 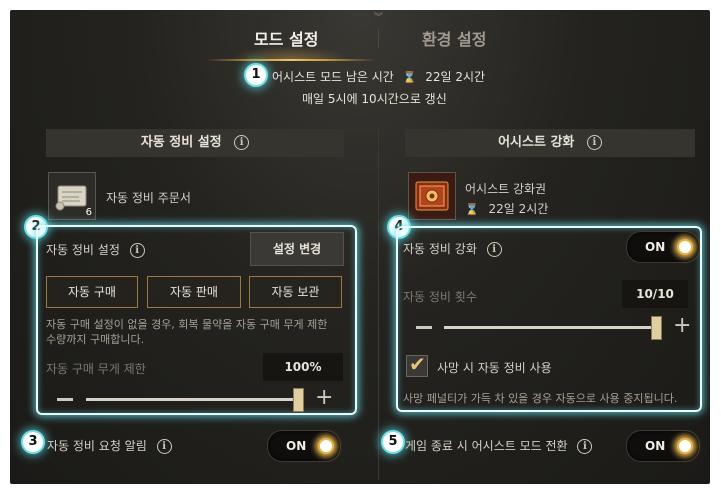 What do you see at coordinates (440, 297) in the screenshot?
I see `repair-count-label: 자동 정비 횟수` at bounding box center [440, 297].